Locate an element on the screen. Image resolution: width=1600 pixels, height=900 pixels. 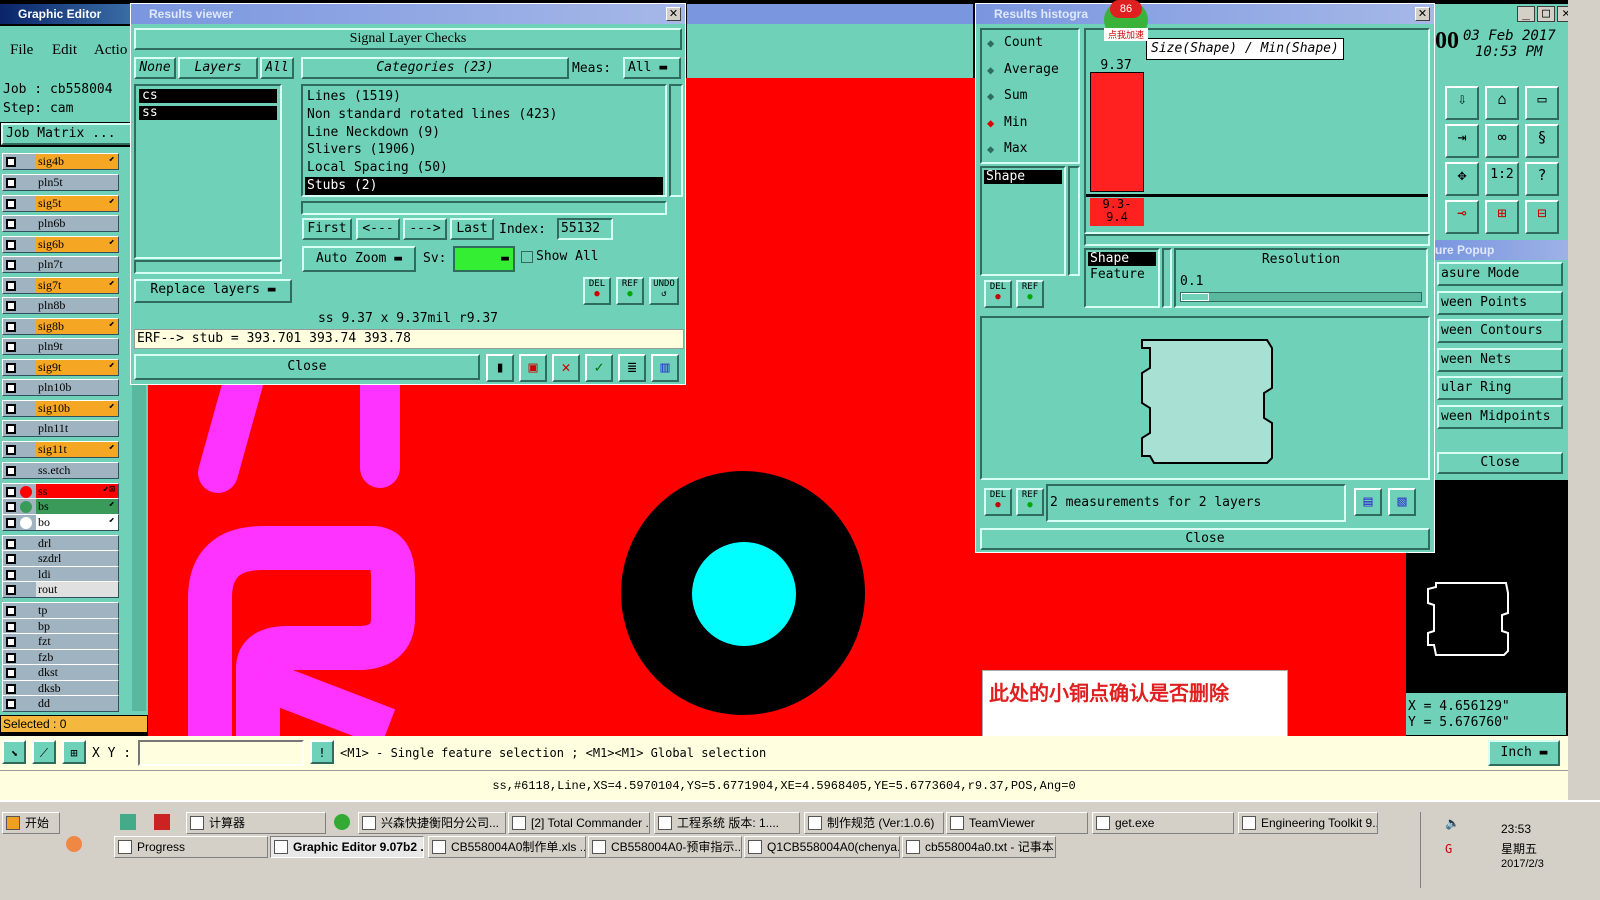
start-button: 开始 is located at coordinates (31, 823).